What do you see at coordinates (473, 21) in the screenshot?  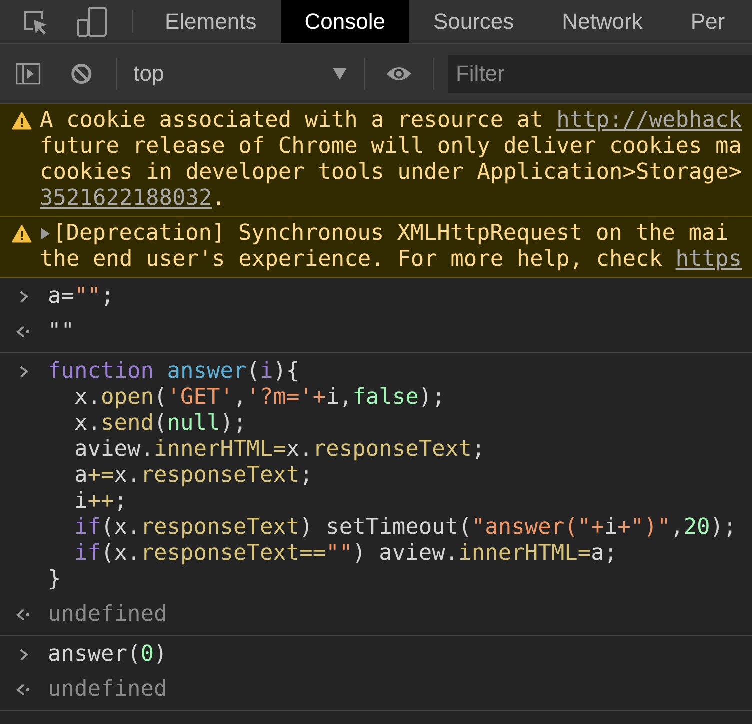 I see `tab: Sources` at bounding box center [473, 21].